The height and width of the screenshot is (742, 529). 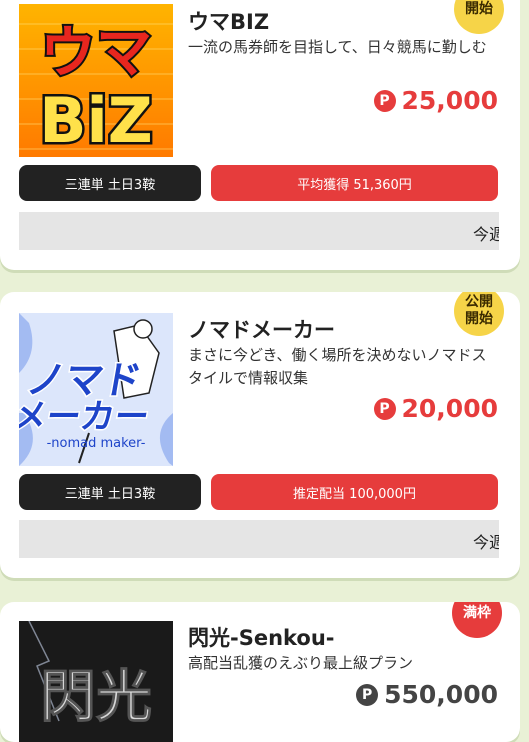 I want to click on plan-price: P 20,000, so click(x=435, y=408).